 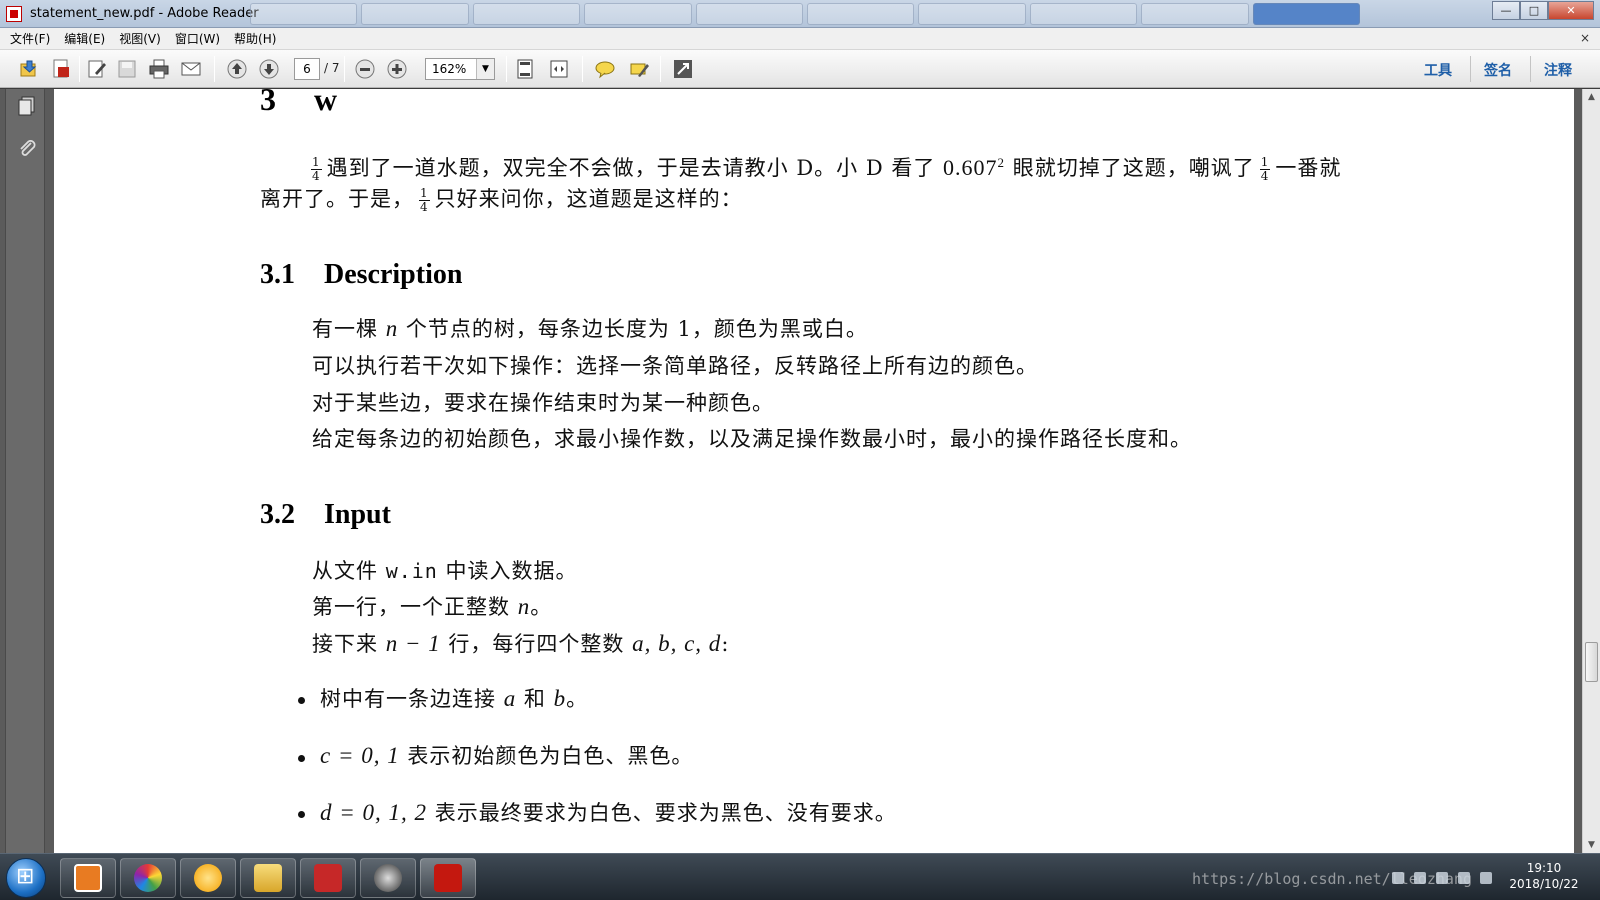 I want to click on previous-page-button, so click(x=237, y=69).